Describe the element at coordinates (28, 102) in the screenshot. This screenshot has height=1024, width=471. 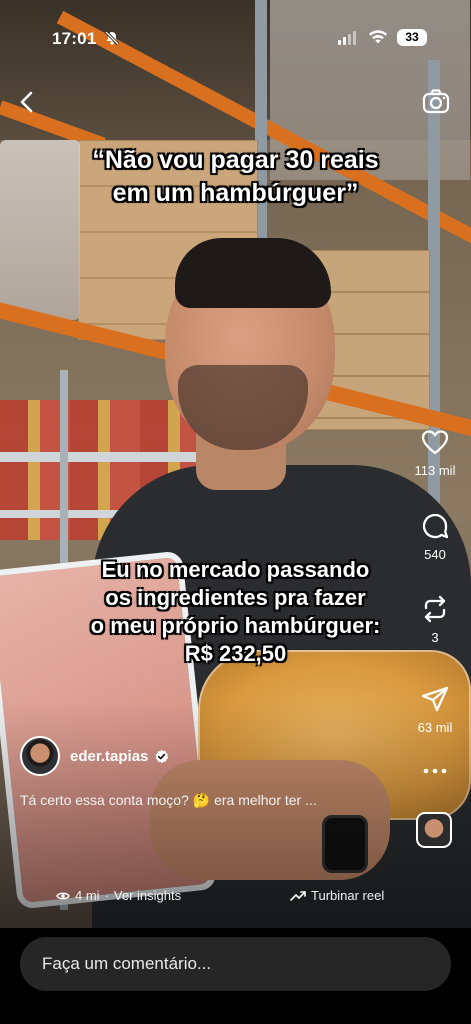
I see `chevron-left-icon` at that location.